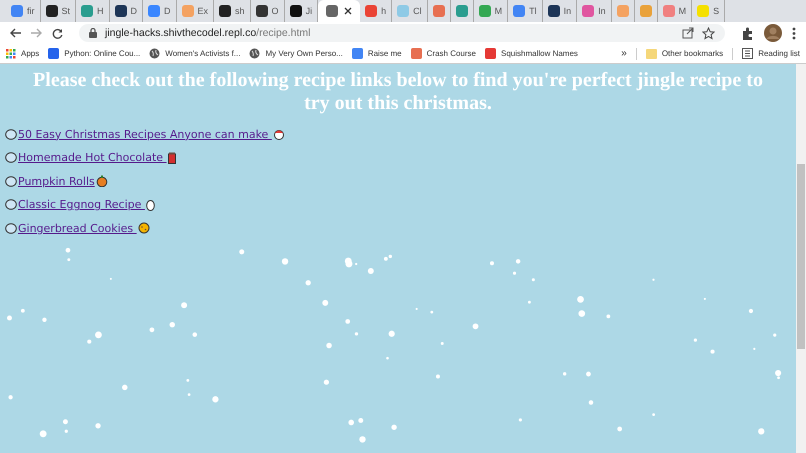 This screenshot has width=806, height=453. I want to click on menu-icon, so click(794, 33).